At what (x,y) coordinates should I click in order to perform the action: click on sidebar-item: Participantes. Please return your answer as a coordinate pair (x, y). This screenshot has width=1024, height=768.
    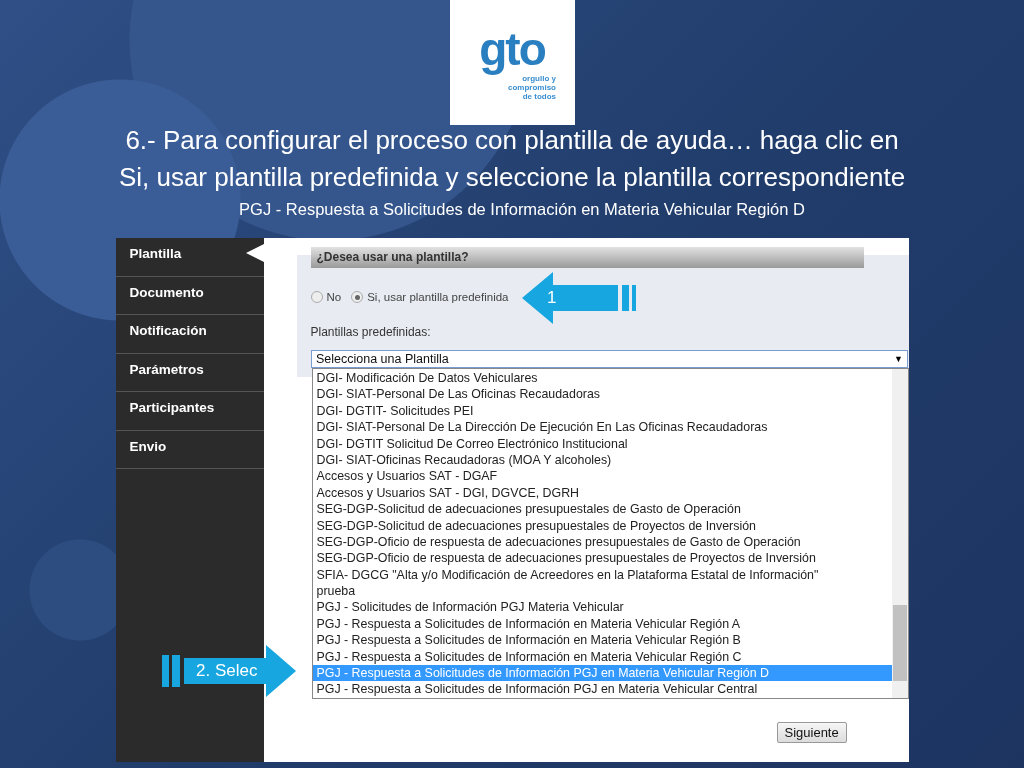
    Looking at the image, I should click on (189, 411).